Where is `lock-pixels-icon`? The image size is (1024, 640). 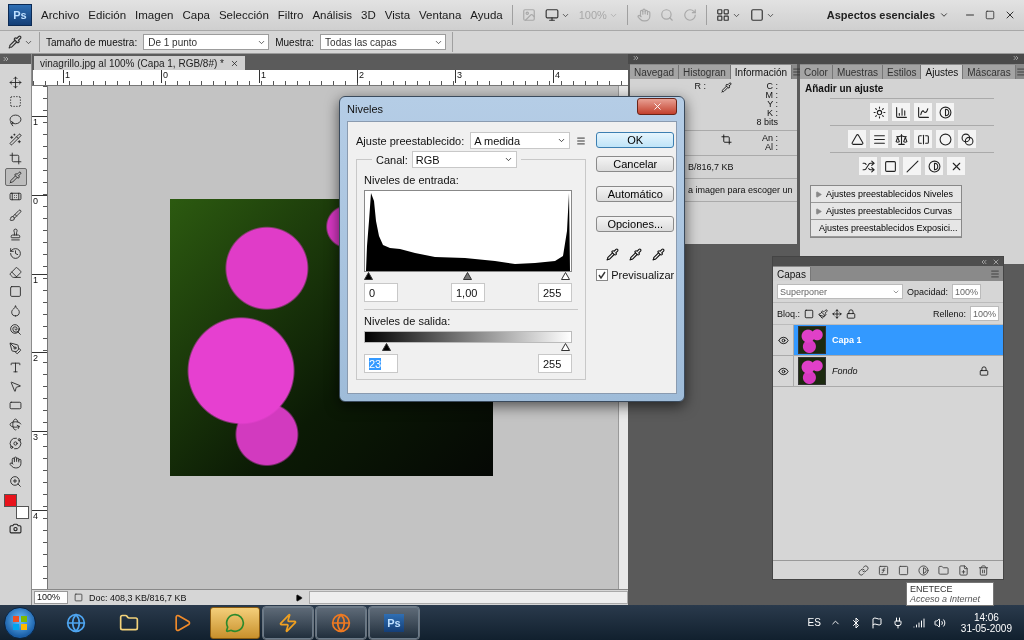 lock-pixels-icon is located at coordinates (809, 313).